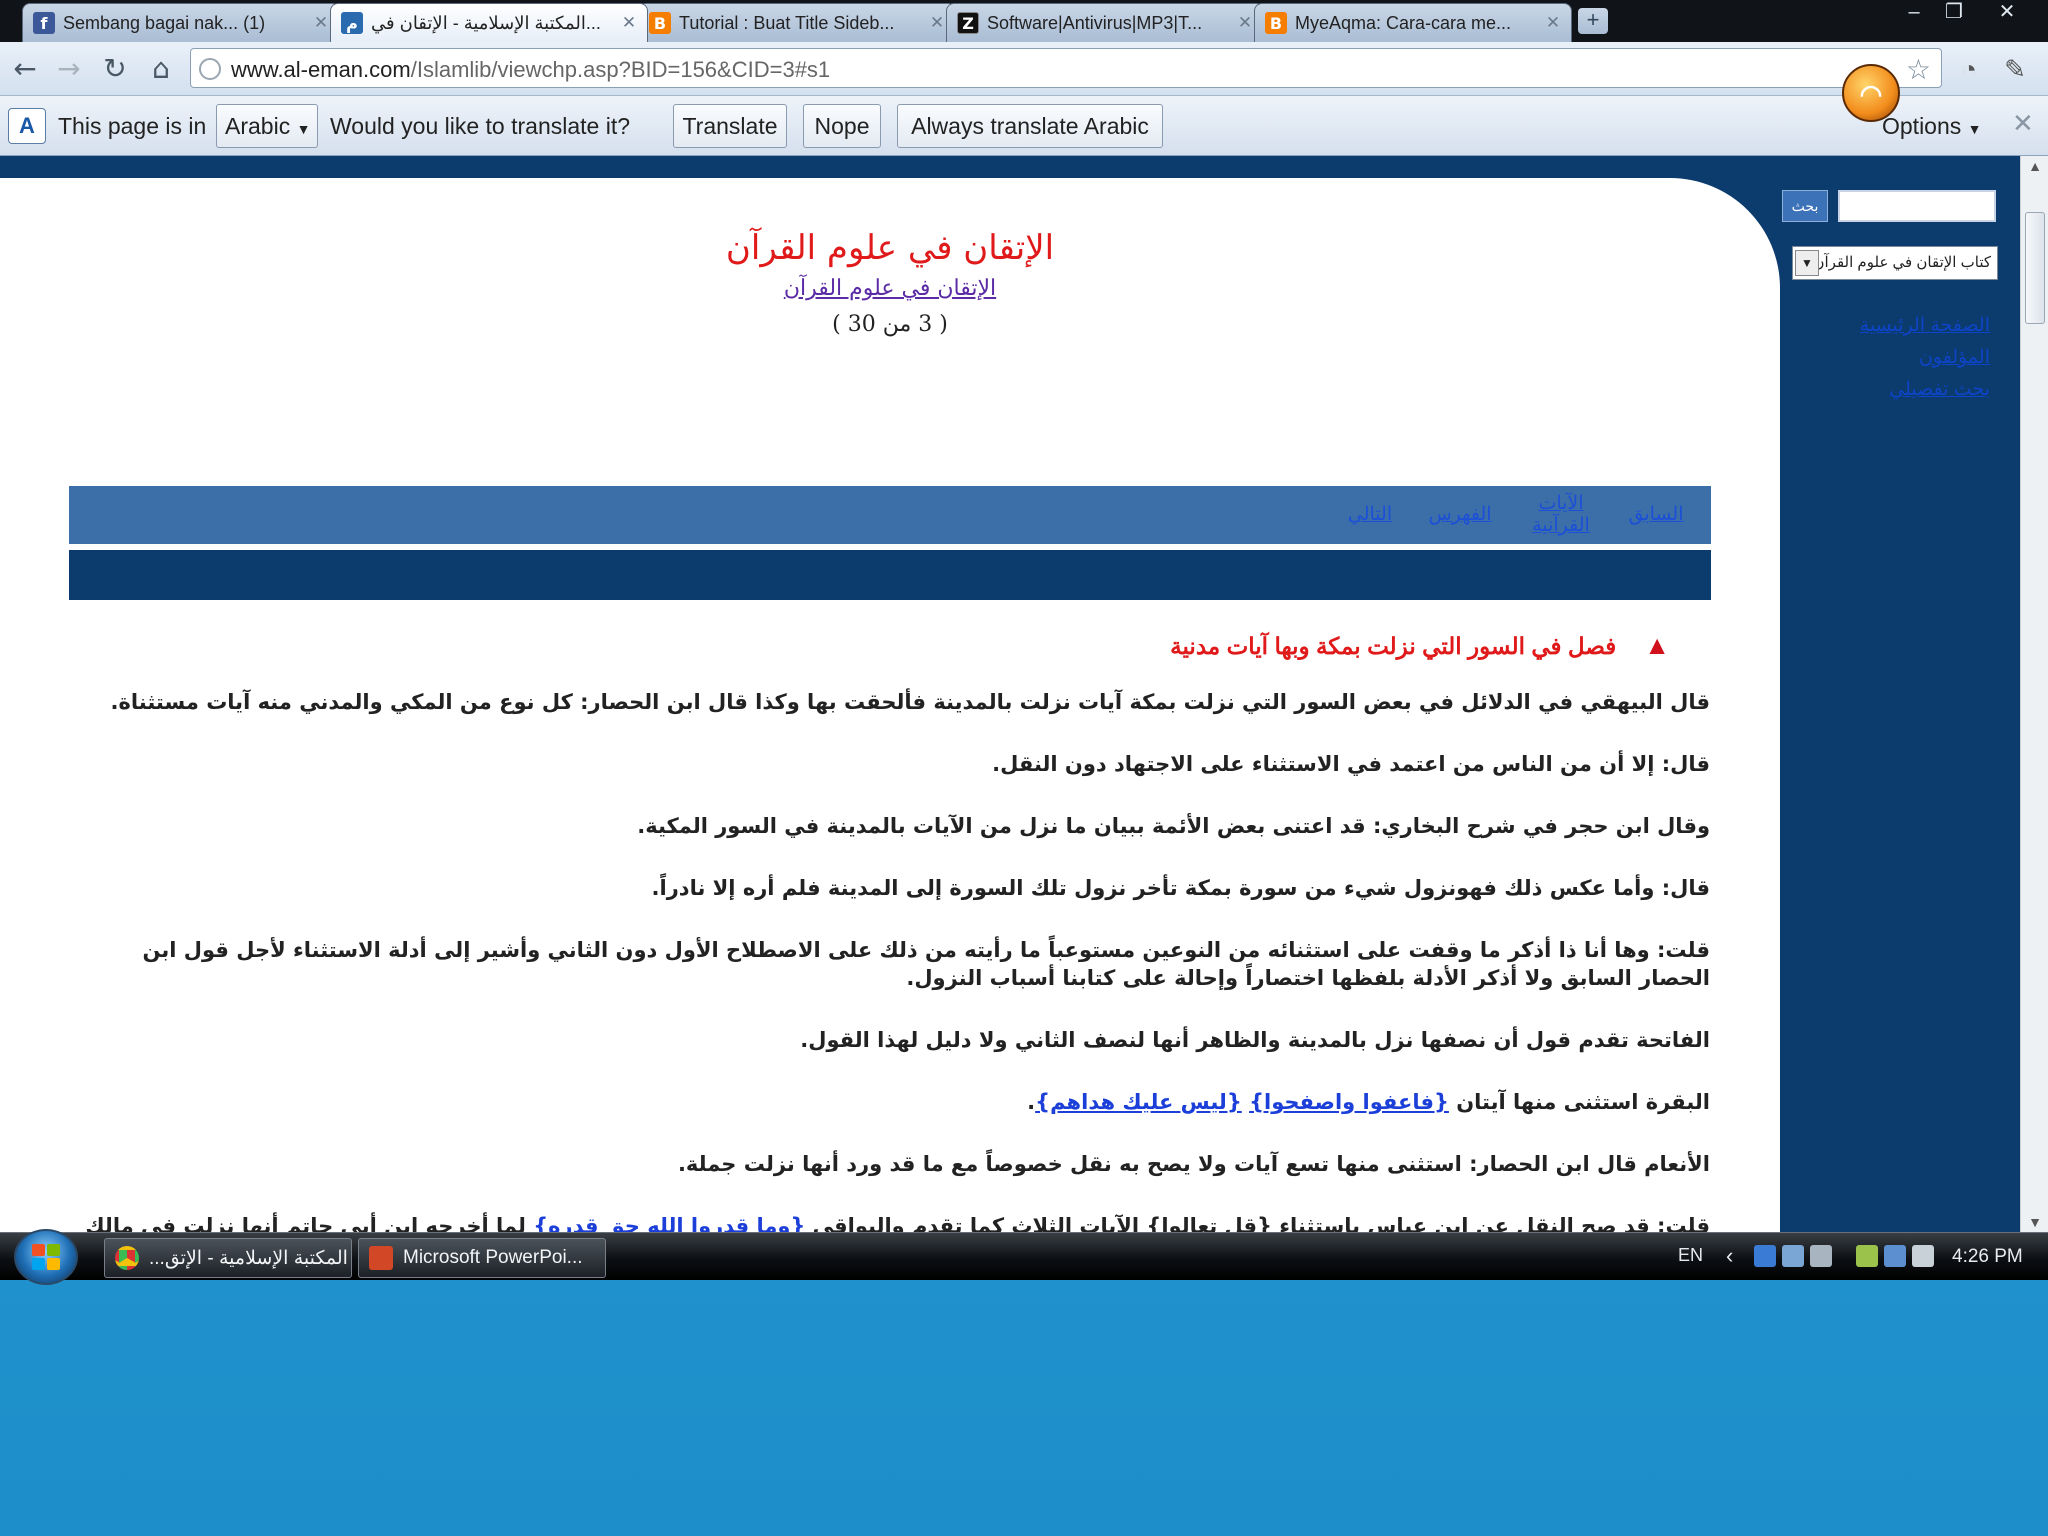 The height and width of the screenshot is (1536, 2048). Describe the element at coordinates (1656, 515) in the screenshot. I see `nav-previous-link: السابق` at that location.